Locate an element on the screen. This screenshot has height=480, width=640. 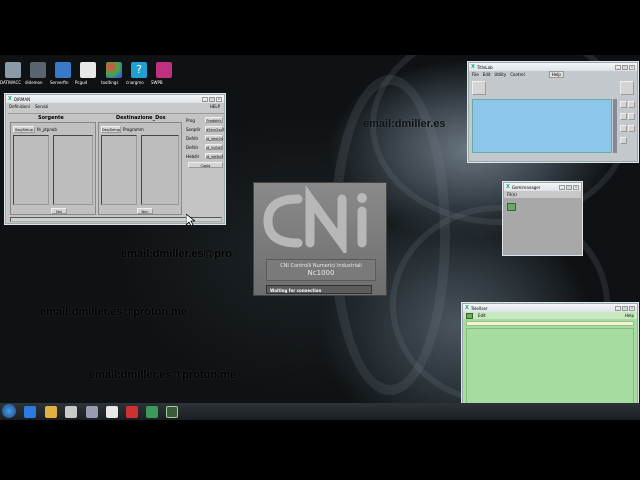
app-c-icon is located at coordinates (132, 412).